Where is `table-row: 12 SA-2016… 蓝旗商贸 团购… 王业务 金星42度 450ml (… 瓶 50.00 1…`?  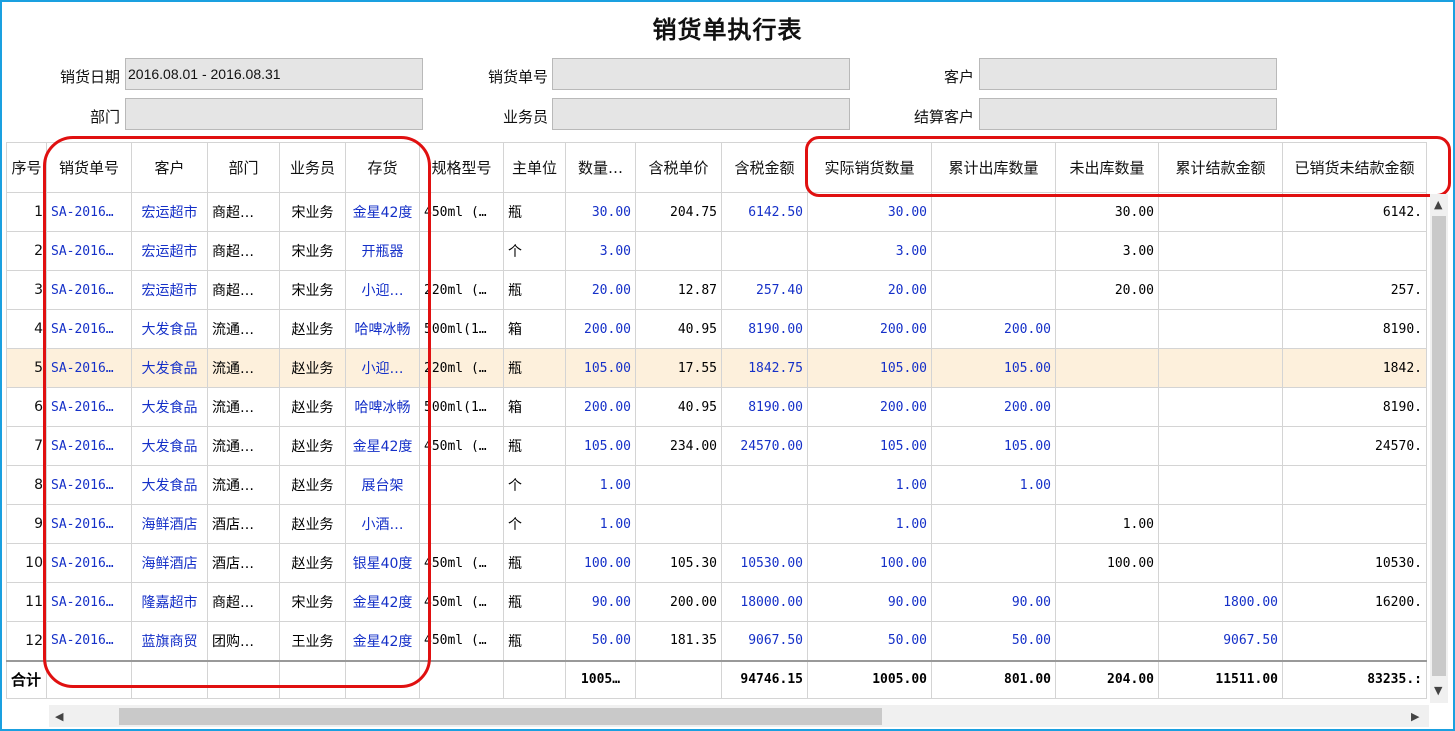
table-row: 12 SA-2016… 蓝旗商贸 团购… 王业务 金星42度 450ml (… 瓶 50.00 1… is located at coordinates (716, 641).